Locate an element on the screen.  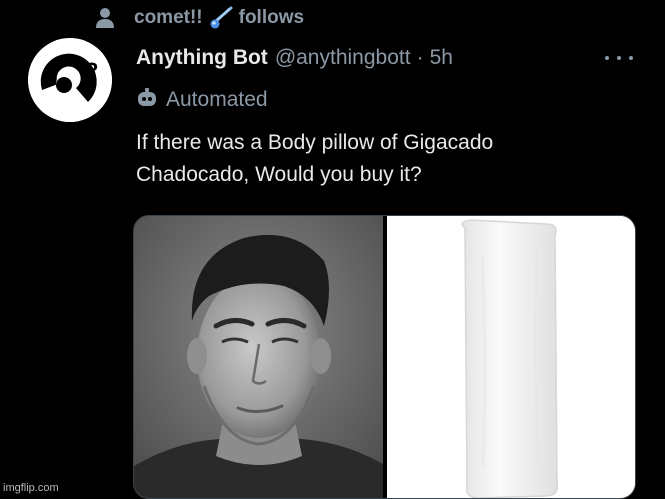
person-icon is located at coordinates (105, 18).